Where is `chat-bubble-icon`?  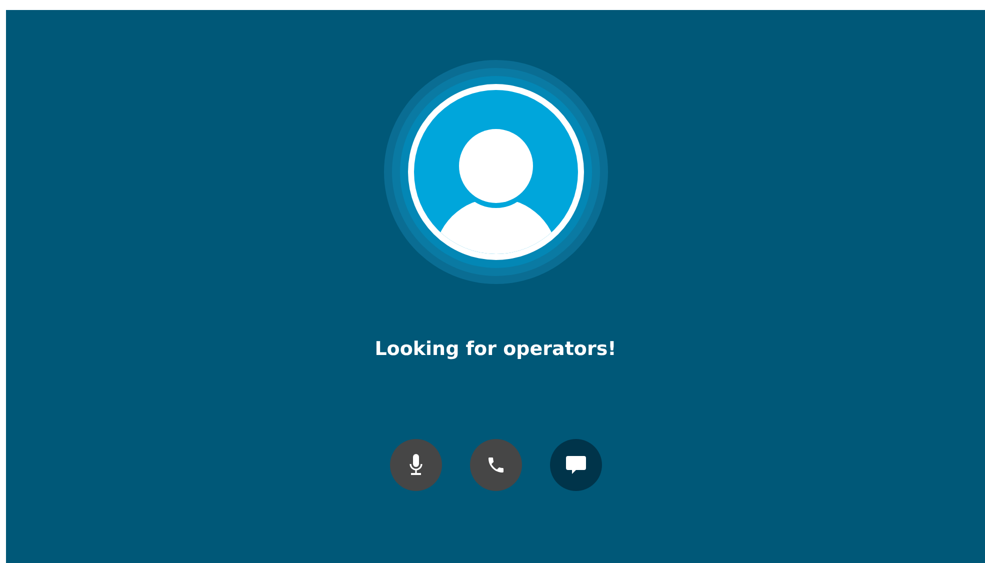 chat-bubble-icon is located at coordinates (576, 465).